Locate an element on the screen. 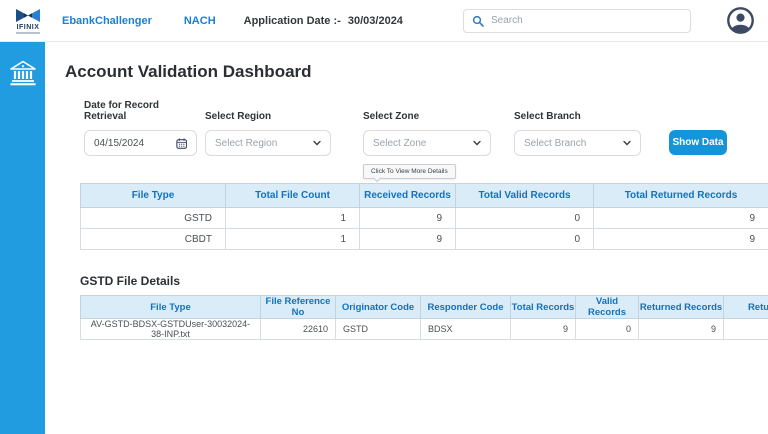  column-header: Received Records is located at coordinates (407, 195).